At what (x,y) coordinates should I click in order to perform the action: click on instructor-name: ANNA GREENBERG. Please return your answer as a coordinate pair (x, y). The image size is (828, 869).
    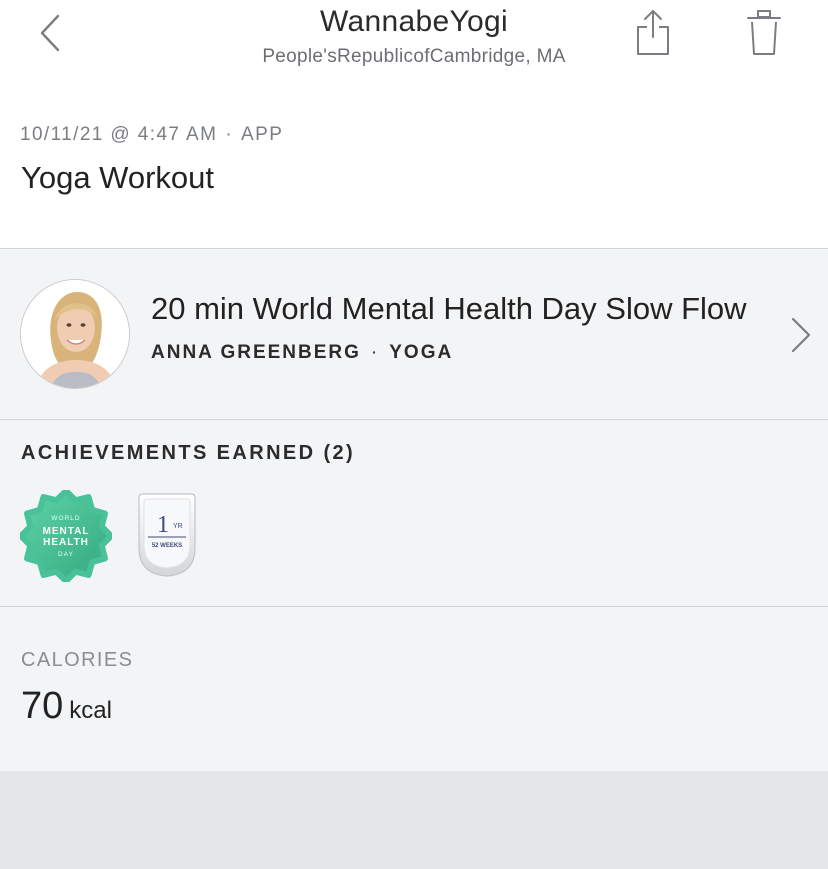
    Looking at the image, I should click on (256, 352).